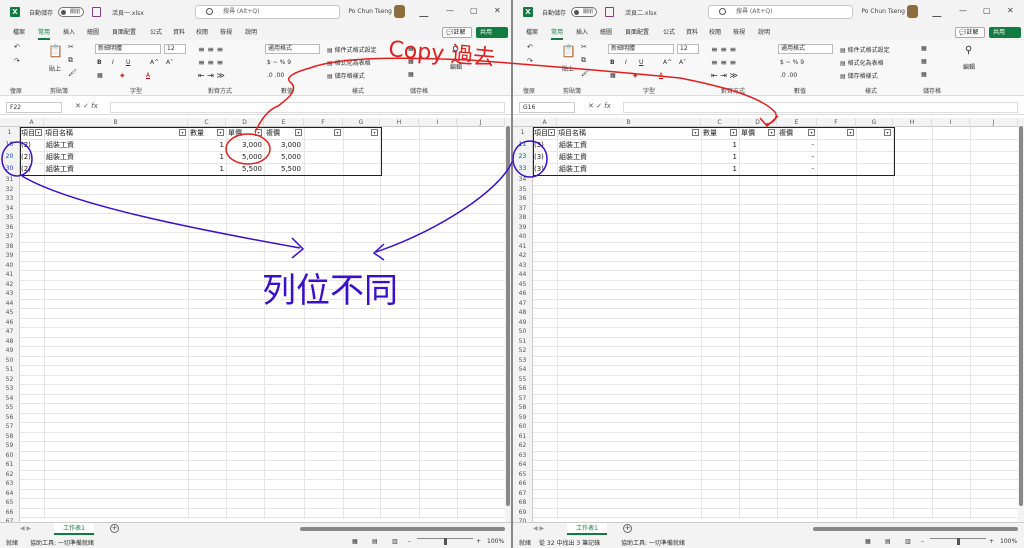  What do you see at coordinates (769, 121) in the screenshot?
I see `red-arrow-head` at bounding box center [769, 121].